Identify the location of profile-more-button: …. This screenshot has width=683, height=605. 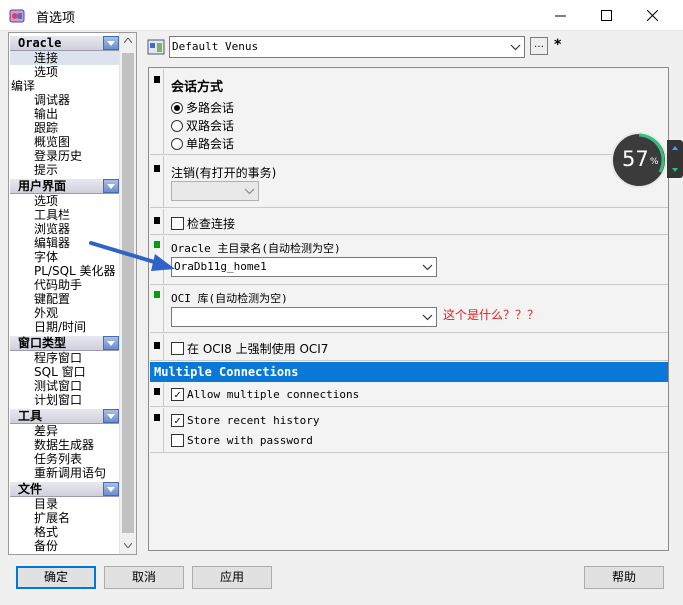
(539, 46).